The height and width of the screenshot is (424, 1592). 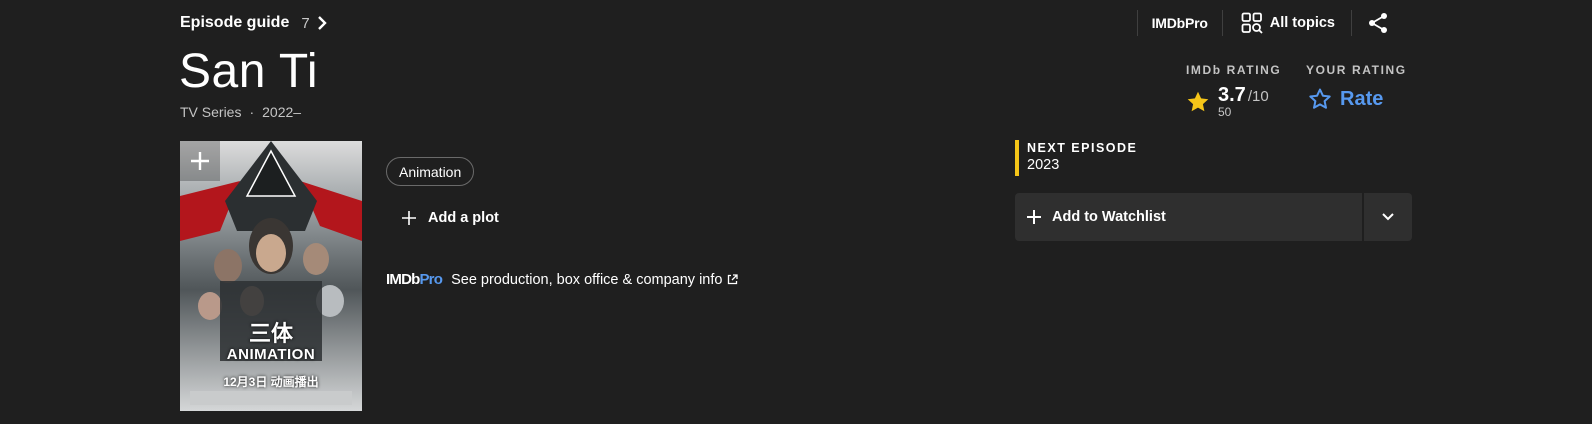 I want to click on rating-value: 3.7, so click(x=1232, y=95).